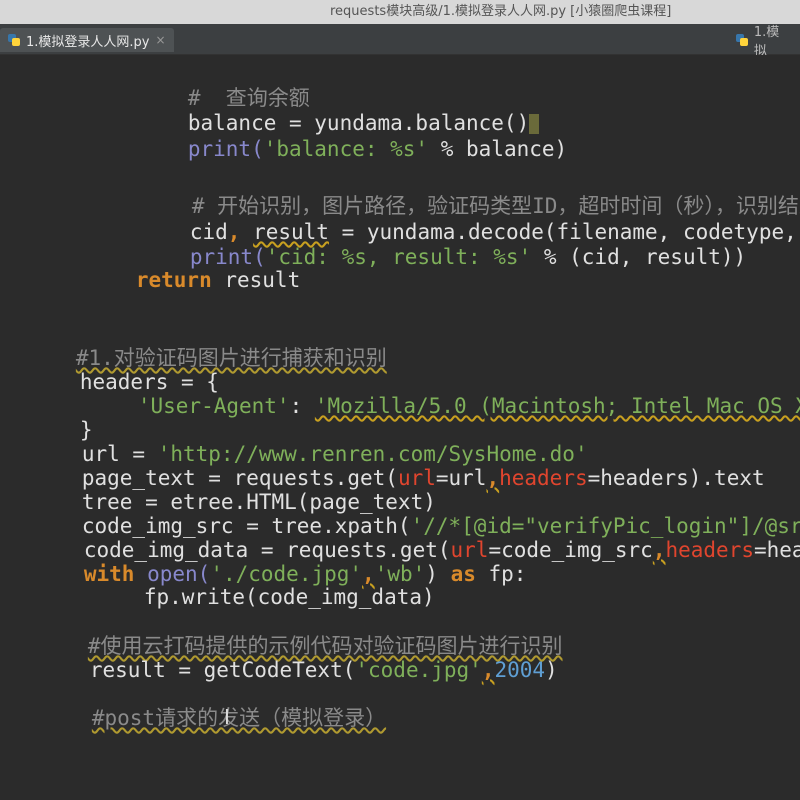 The height and width of the screenshot is (800, 800). What do you see at coordinates (149, 382) in the screenshot?
I see `code-line: headers = {` at bounding box center [149, 382].